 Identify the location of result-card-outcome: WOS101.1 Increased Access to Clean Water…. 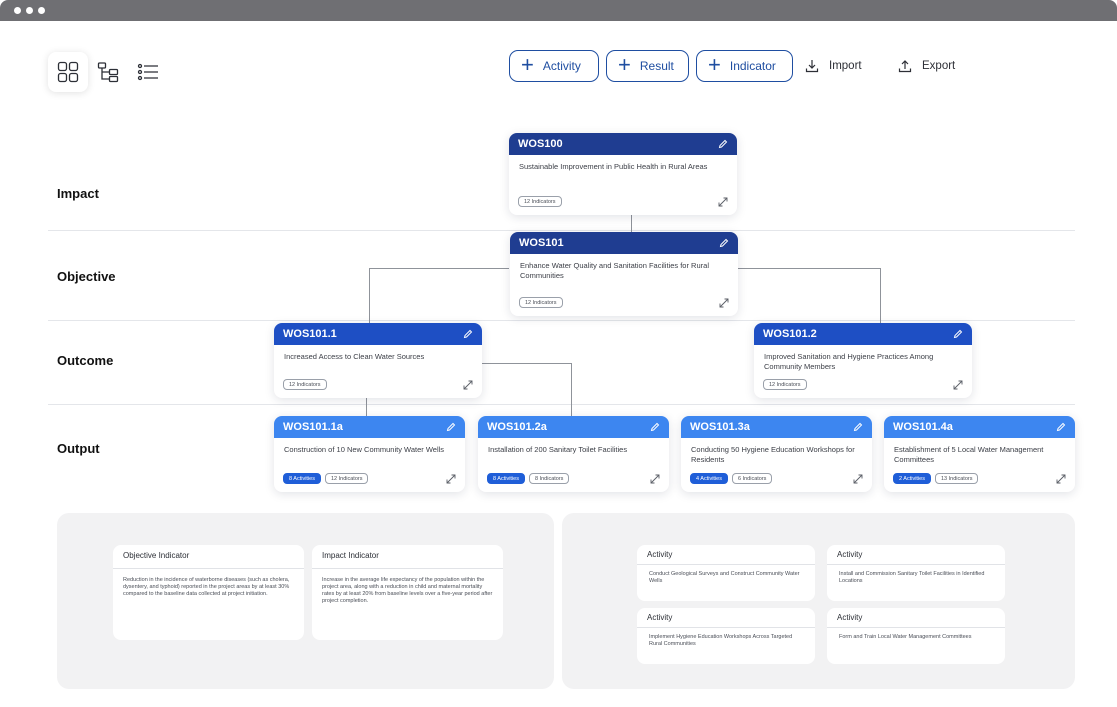
(378, 360).